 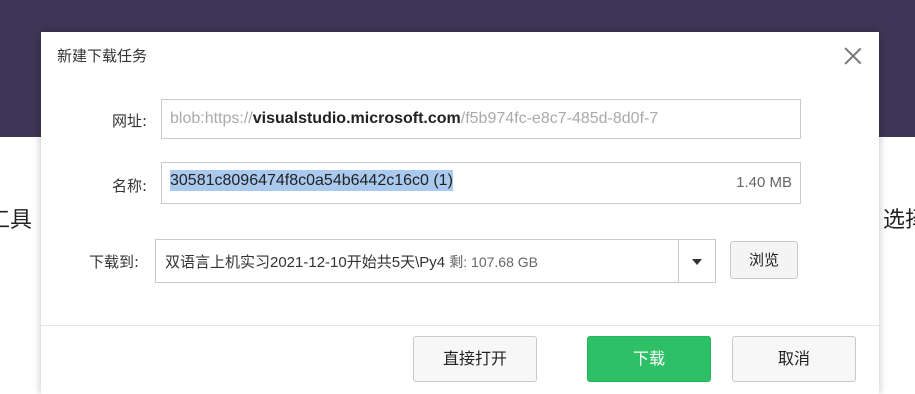 What do you see at coordinates (649, 359) in the screenshot?
I see `download-button: 下载` at bounding box center [649, 359].